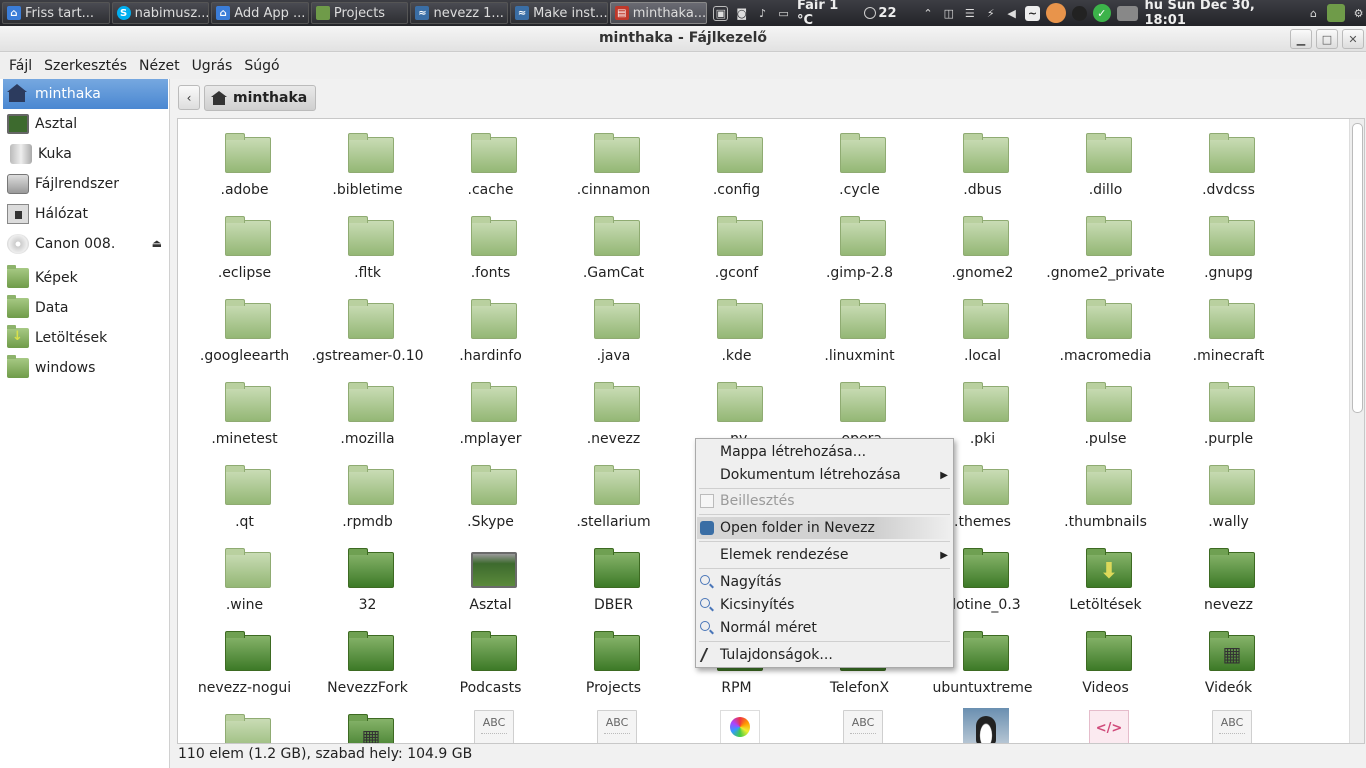 This screenshot has width=1366, height=768. I want to click on file-item: .macromedia, so click(1105, 326).